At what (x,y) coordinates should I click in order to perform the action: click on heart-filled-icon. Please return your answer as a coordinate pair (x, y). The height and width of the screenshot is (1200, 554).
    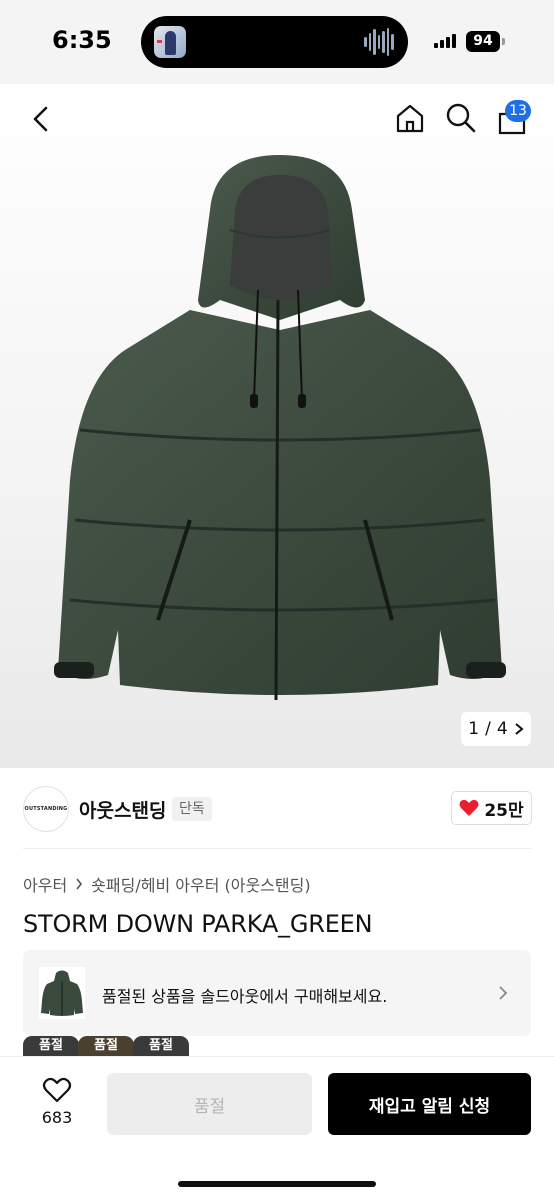
    Looking at the image, I should click on (469, 807).